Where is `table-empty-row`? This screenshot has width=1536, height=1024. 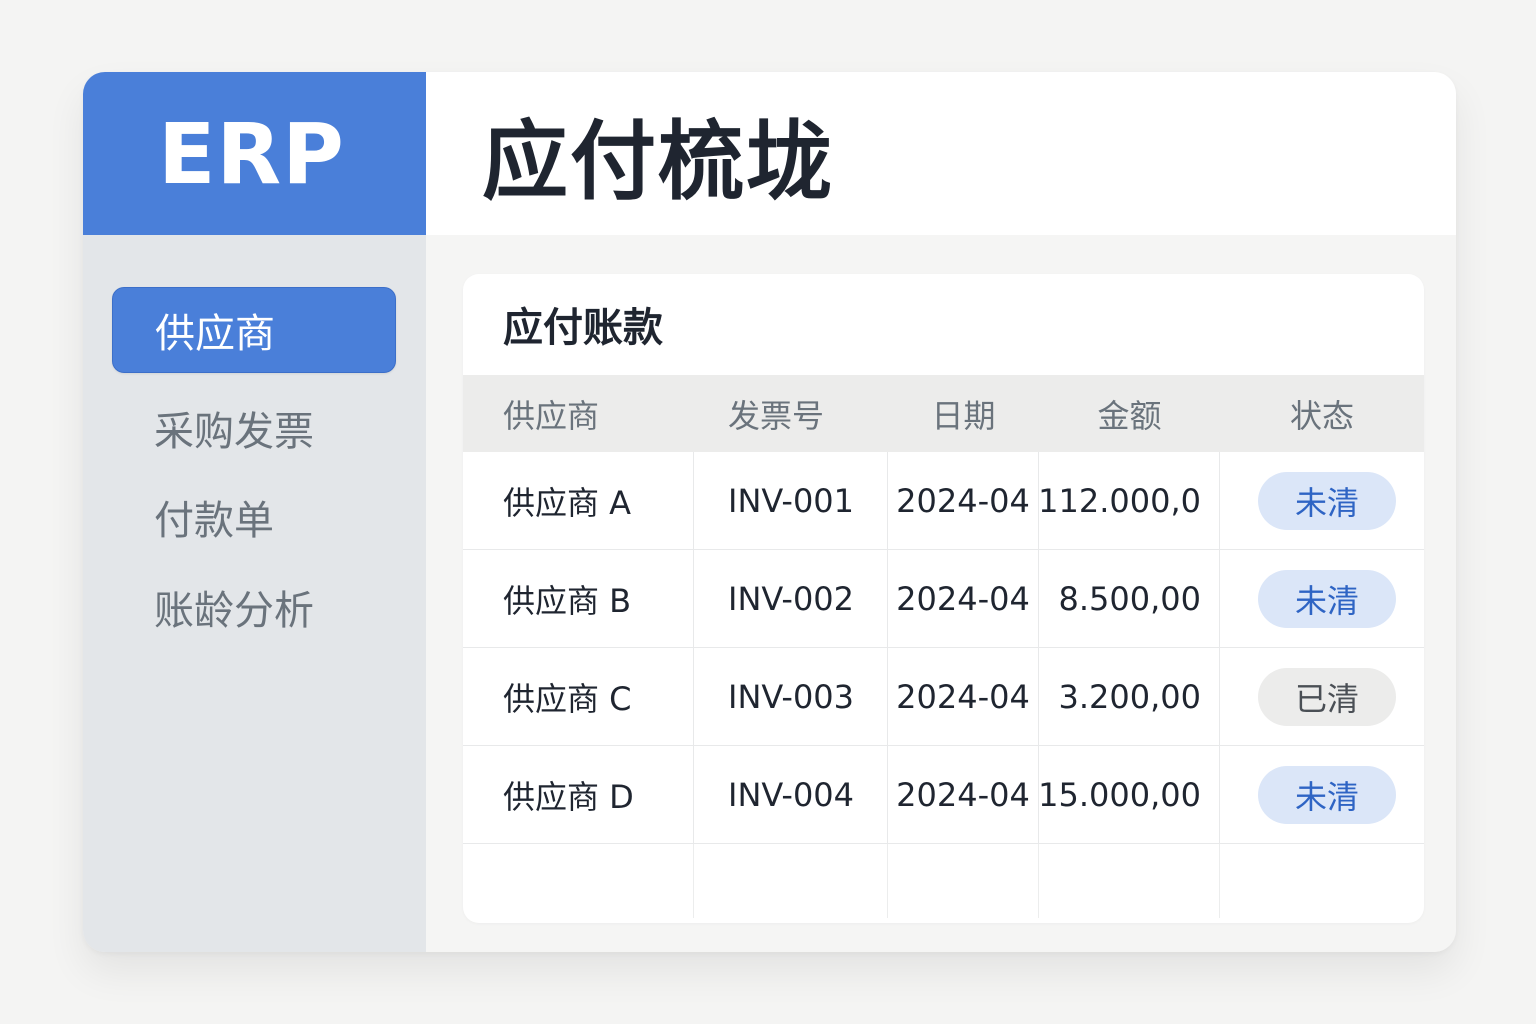
table-empty-row is located at coordinates (943, 881).